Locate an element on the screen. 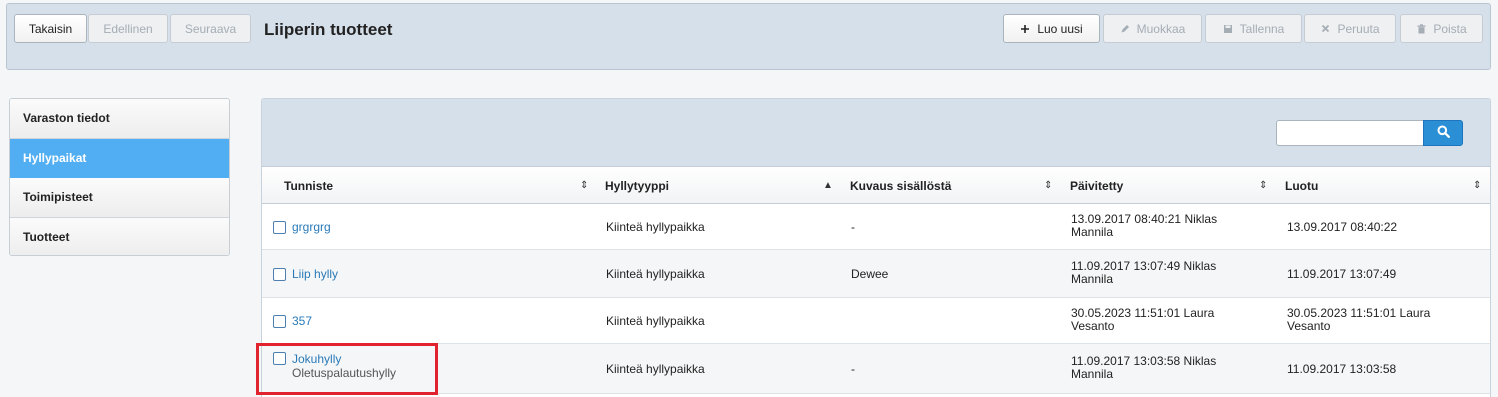 The image size is (1498, 397). column-header-tunniste: Tunniste is located at coordinates (308, 185).